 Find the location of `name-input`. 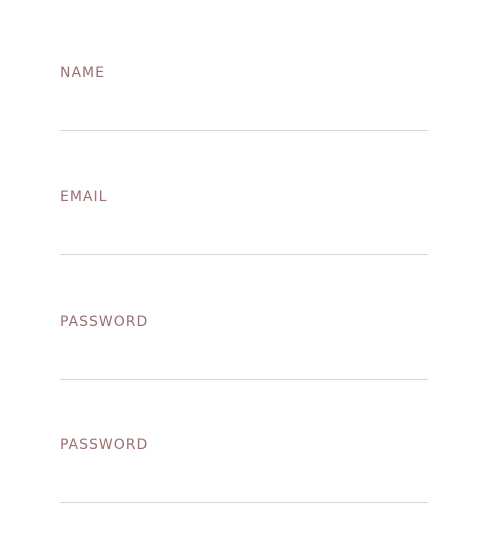

name-input is located at coordinates (244, 109).